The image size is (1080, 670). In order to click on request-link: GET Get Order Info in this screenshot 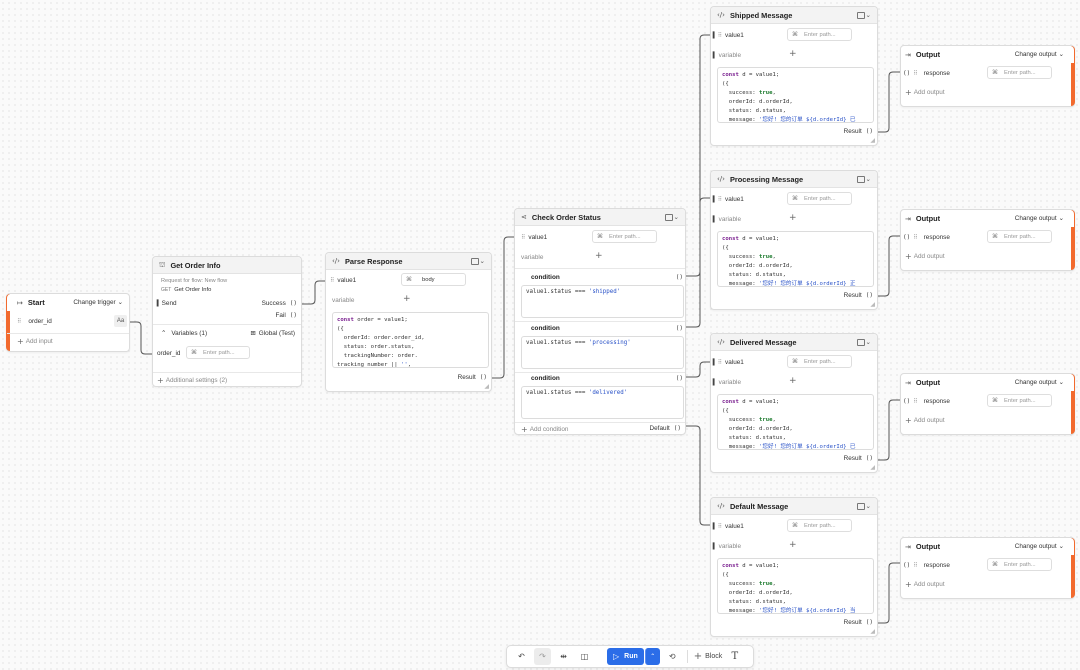, I will do `click(186, 290)`.